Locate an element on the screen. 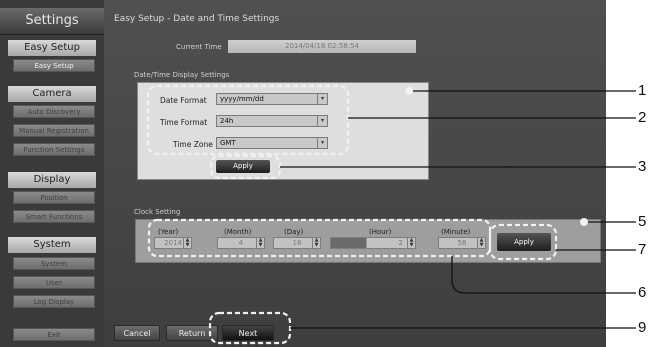 The image size is (651, 347). day-stepper: 18 ▲ ▼ is located at coordinates (297, 243).